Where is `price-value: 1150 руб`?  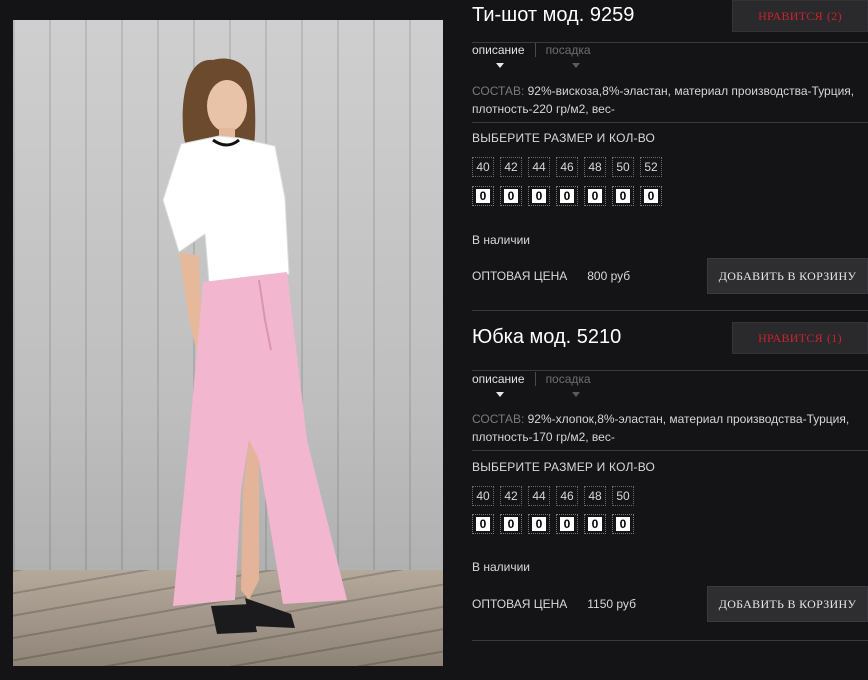 price-value: 1150 руб is located at coordinates (611, 604).